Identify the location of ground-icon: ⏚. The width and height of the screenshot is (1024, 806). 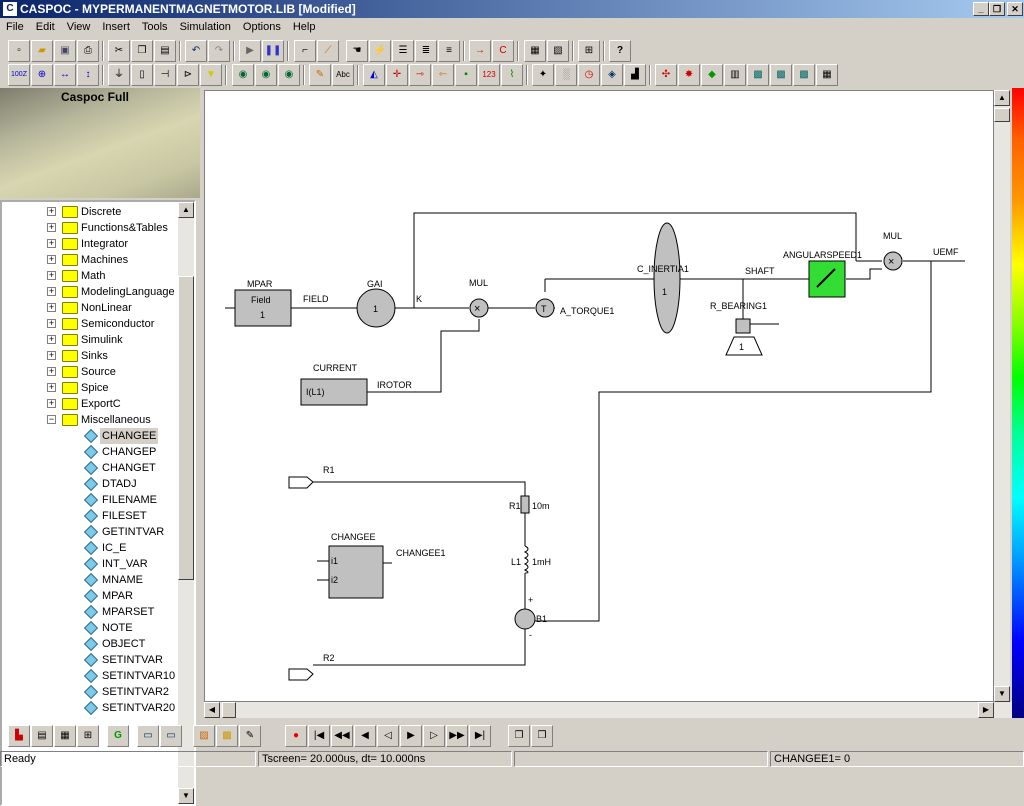
(119, 75).